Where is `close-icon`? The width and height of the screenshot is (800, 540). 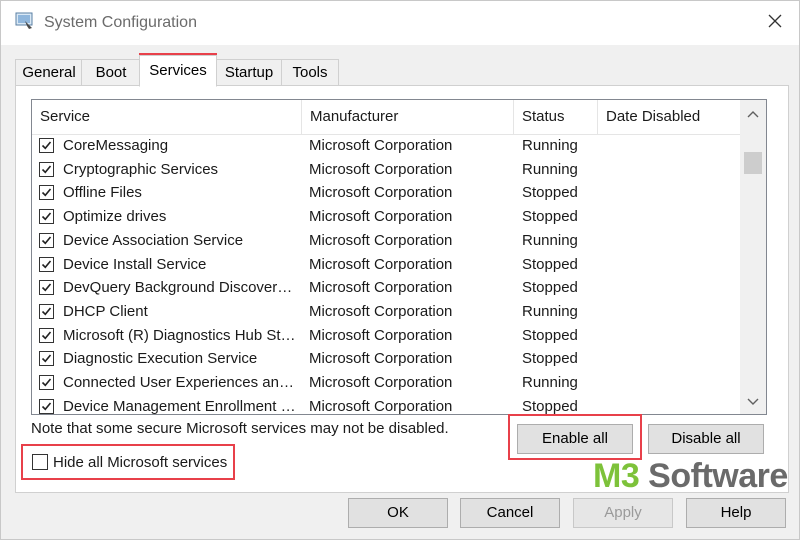
close-icon is located at coordinates (775, 23).